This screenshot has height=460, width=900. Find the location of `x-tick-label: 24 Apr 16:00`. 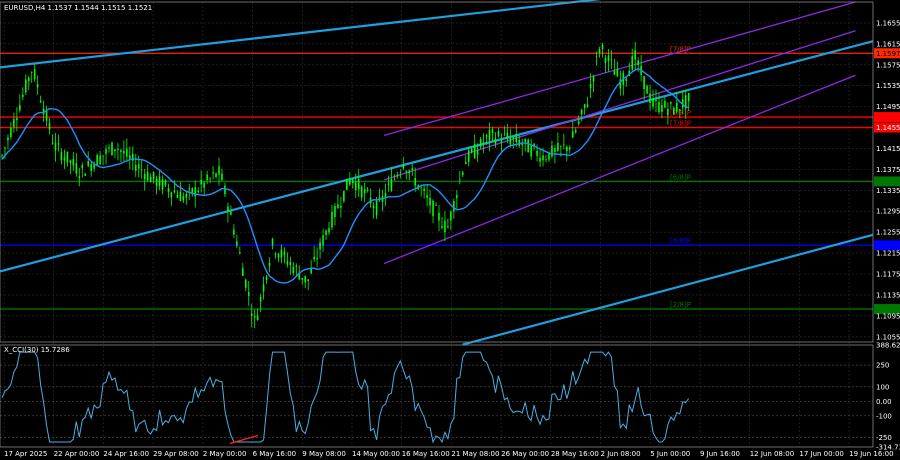

x-tick-label: 24 Apr 16:00 is located at coordinates (126, 454).